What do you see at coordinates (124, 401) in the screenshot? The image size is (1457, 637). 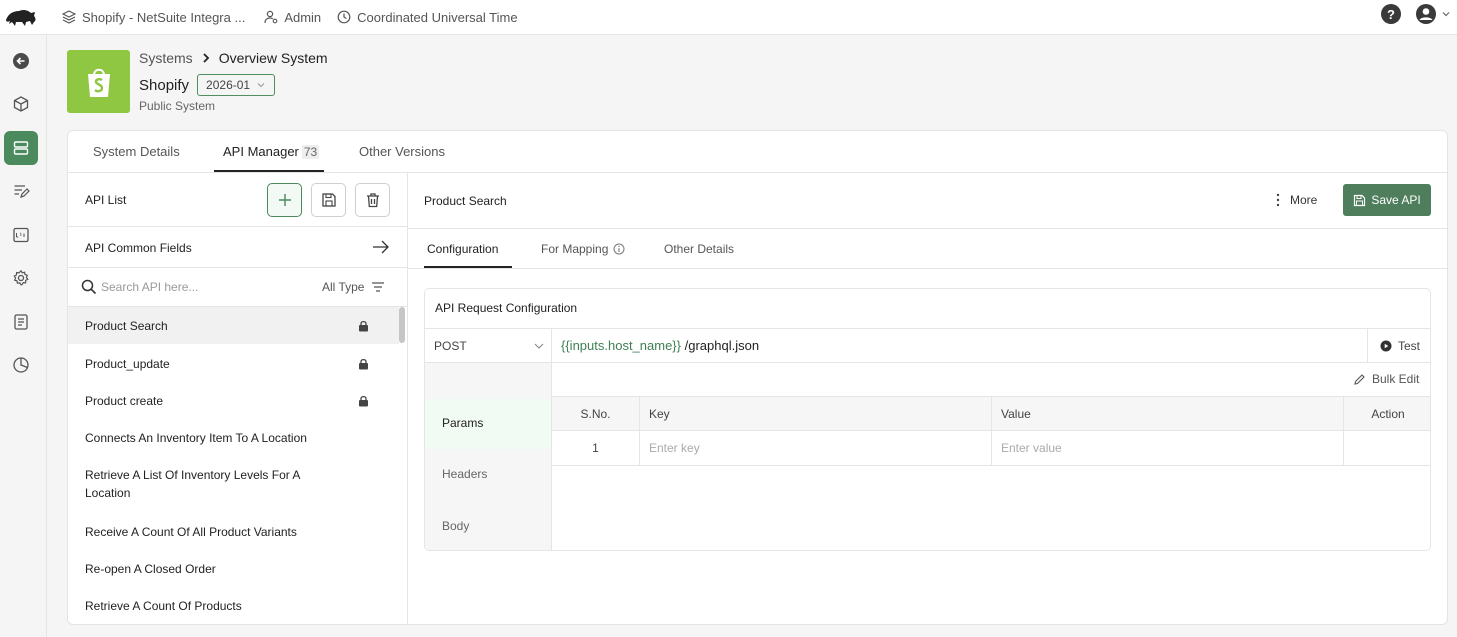 I see `api-item-label: Product create` at bounding box center [124, 401].